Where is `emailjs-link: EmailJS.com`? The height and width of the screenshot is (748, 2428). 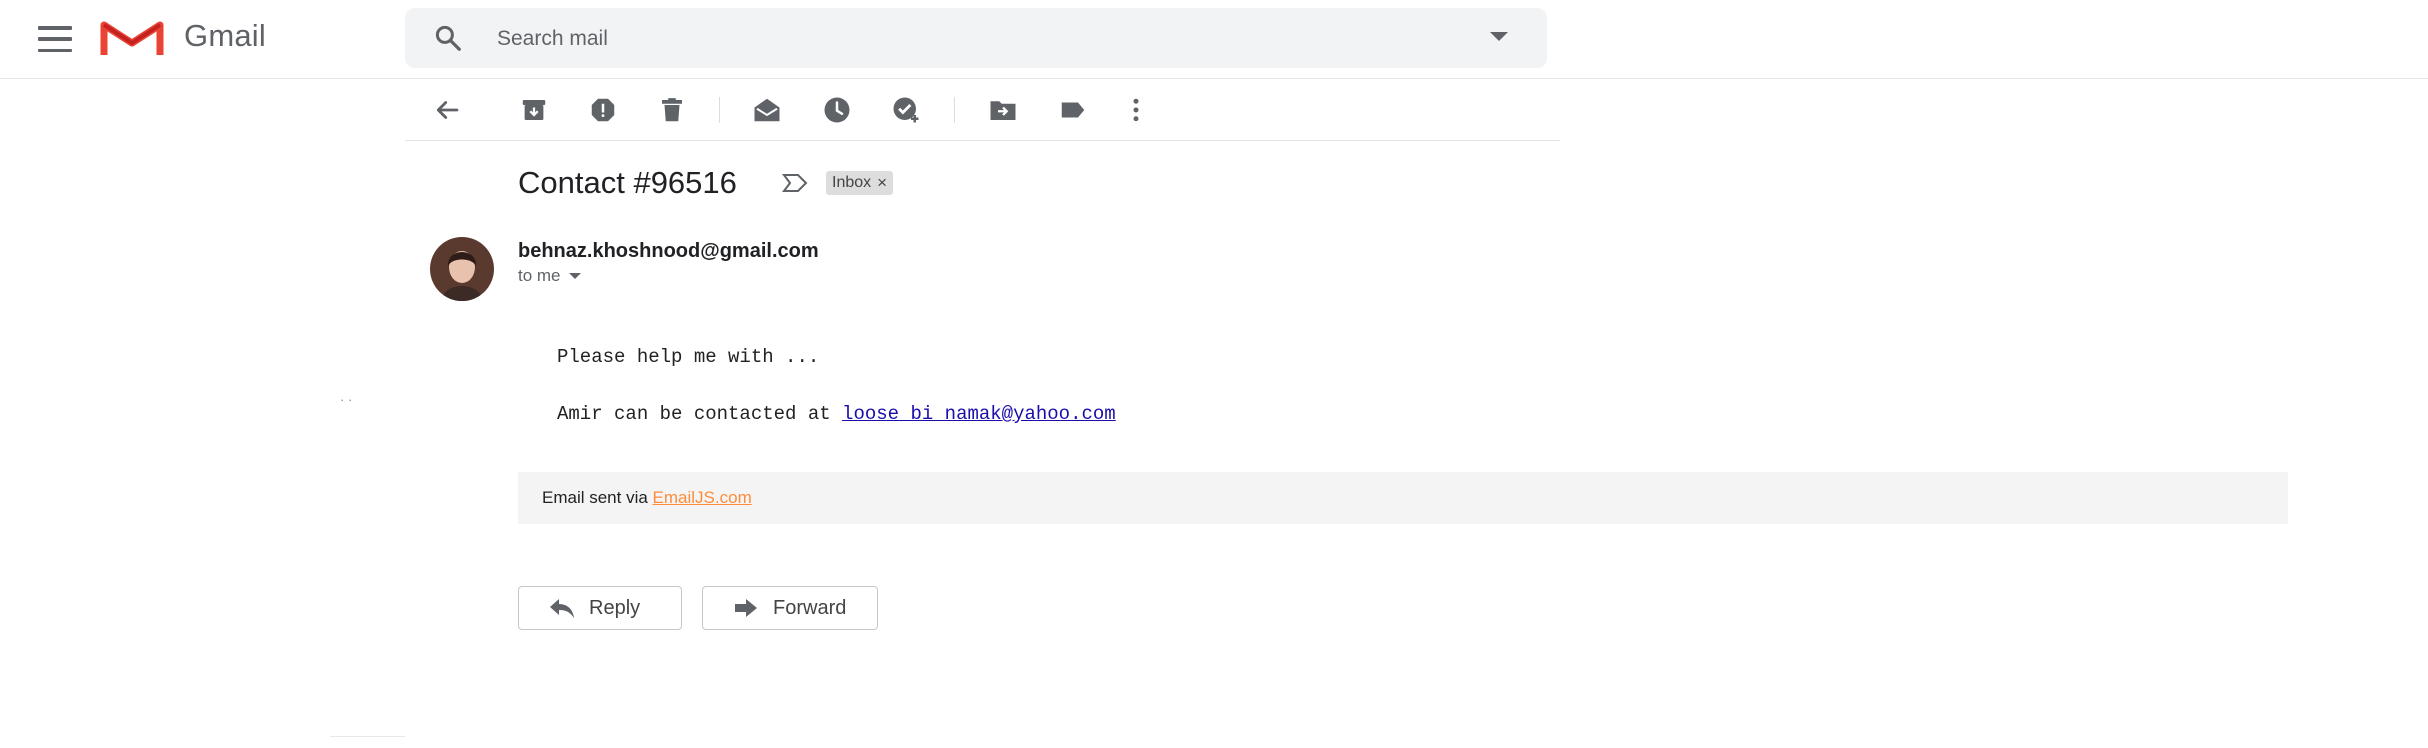 emailjs-link: EmailJS.com is located at coordinates (702, 497).